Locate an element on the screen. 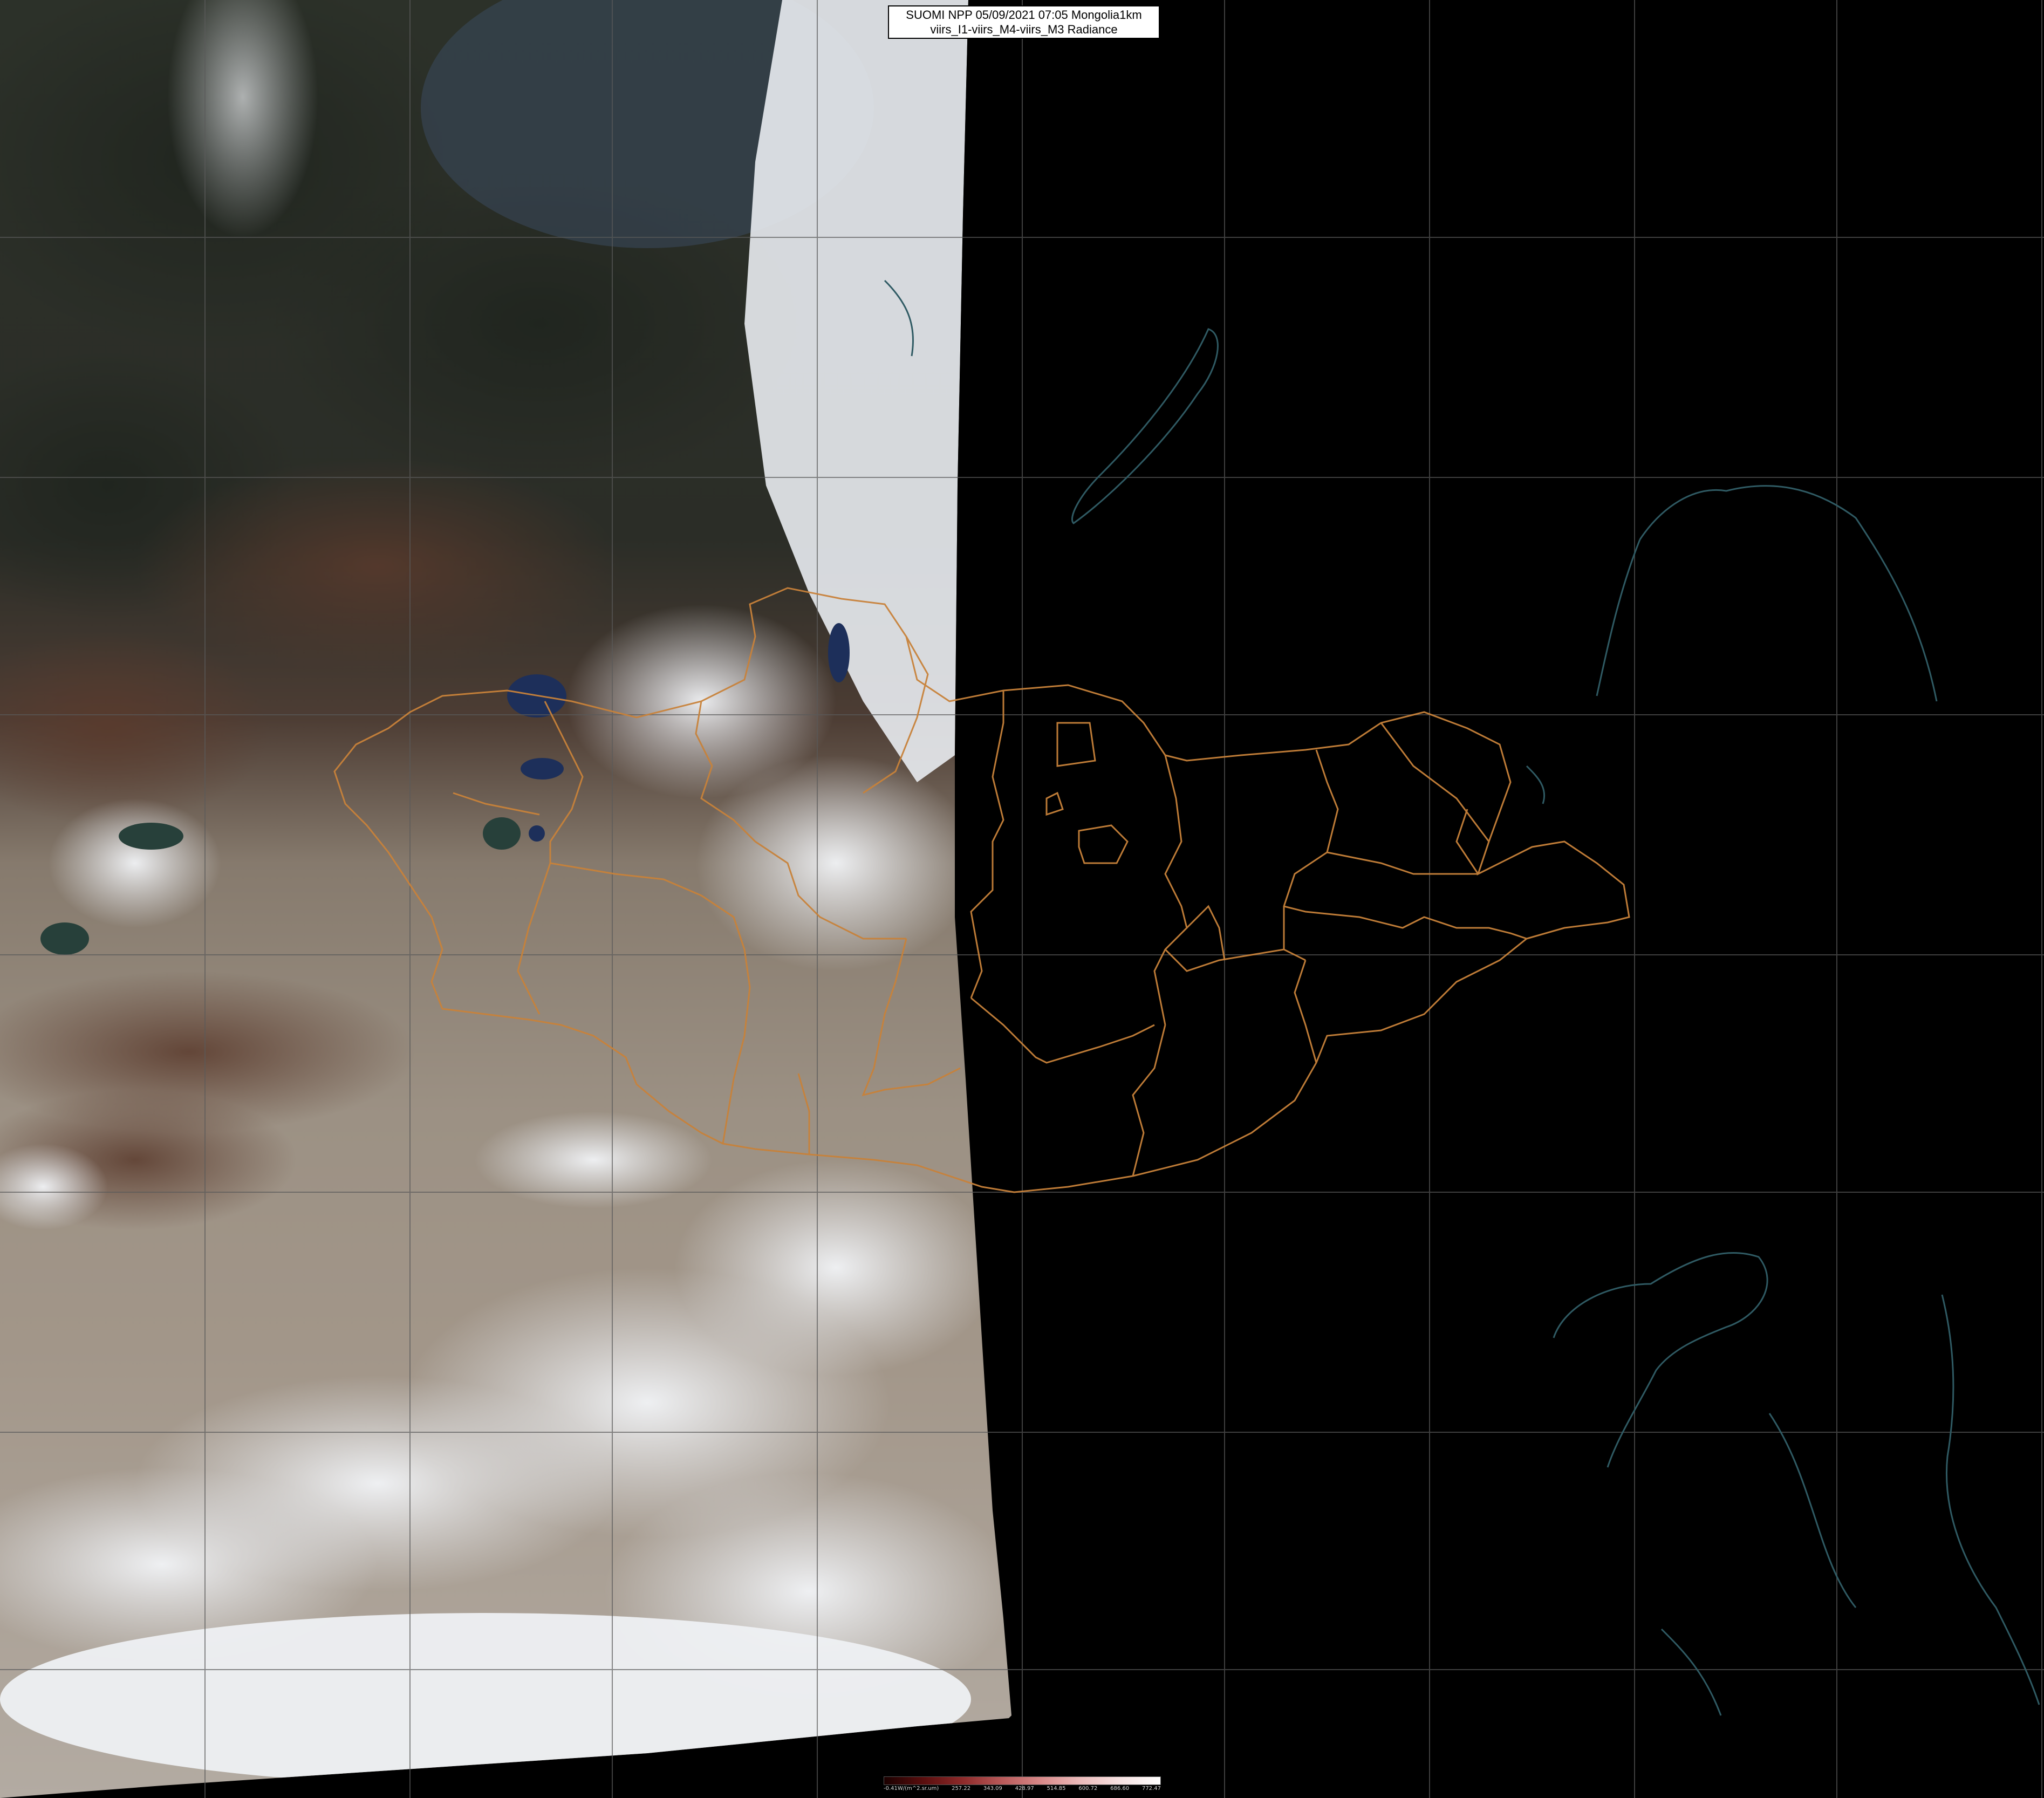  title-line-1: SUOMI NPP 05/09/2021 07:05 Mongolia1km is located at coordinates (1024, 15).